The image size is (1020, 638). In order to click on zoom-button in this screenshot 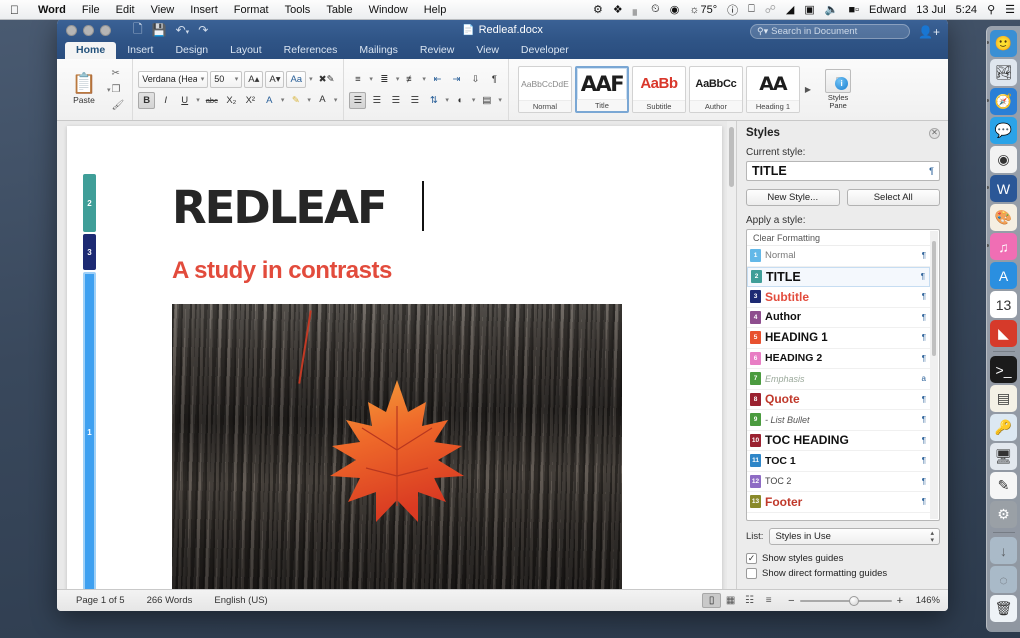, I will do `click(105, 30)`.